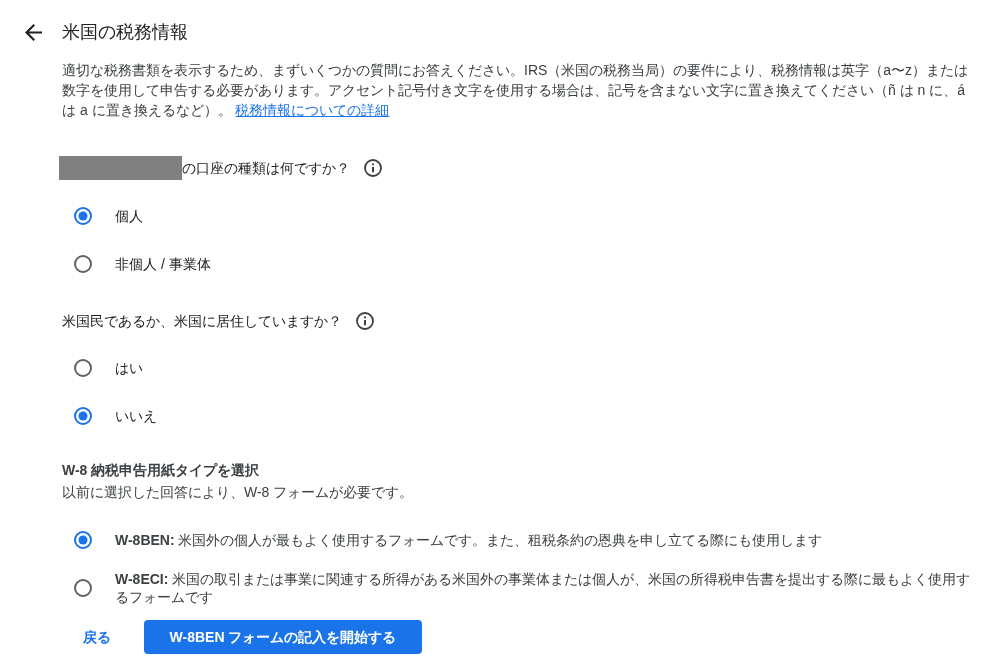 Image resolution: width=1007 pixels, height=670 pixels. What do you see at coordinates (33, 32) in the screenshot?
I see `back-arrow-icon` at bounding box center [33, 32].